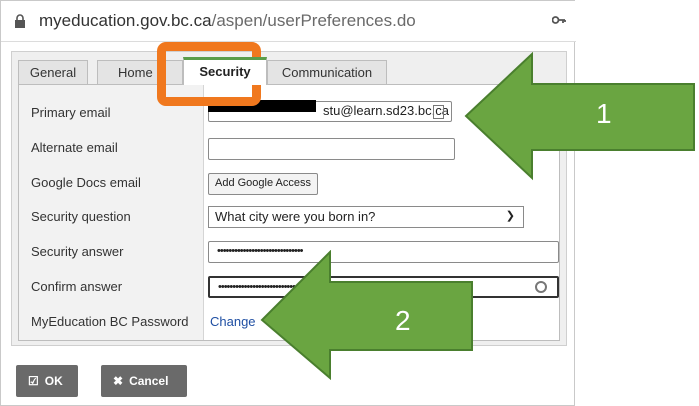  I want to click on primary-email-label: Primary email, so click(71, 112).